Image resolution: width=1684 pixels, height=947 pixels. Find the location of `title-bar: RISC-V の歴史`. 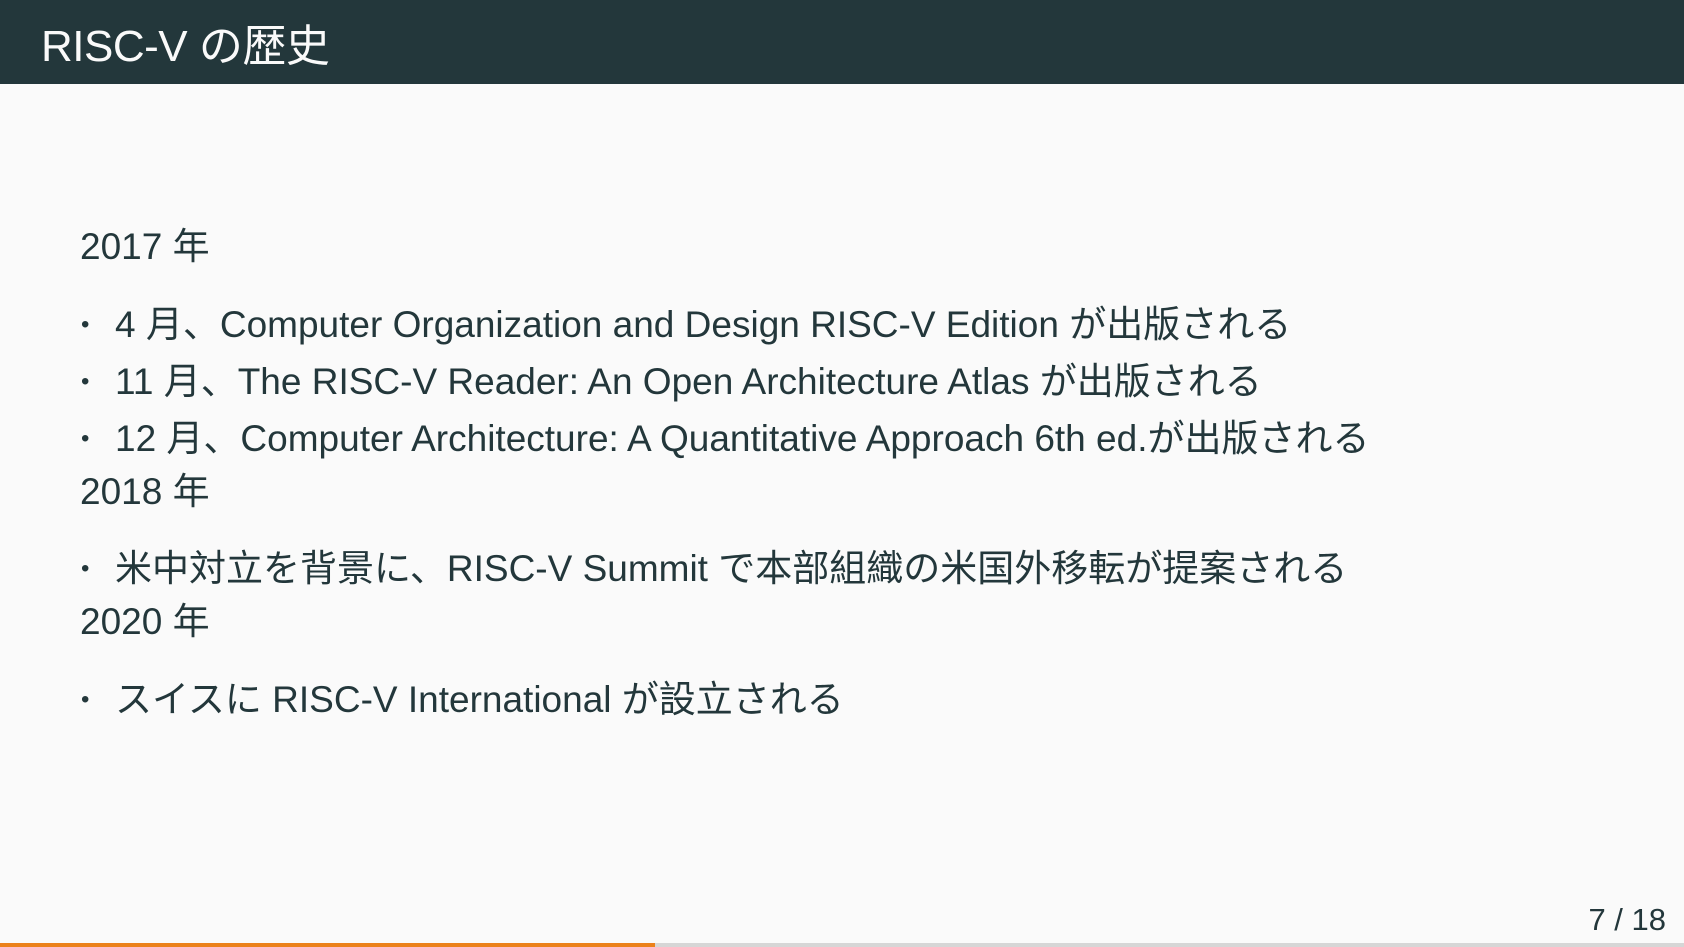

title-bar: RISC-V の歴史 is located at coordinates (842, 42).